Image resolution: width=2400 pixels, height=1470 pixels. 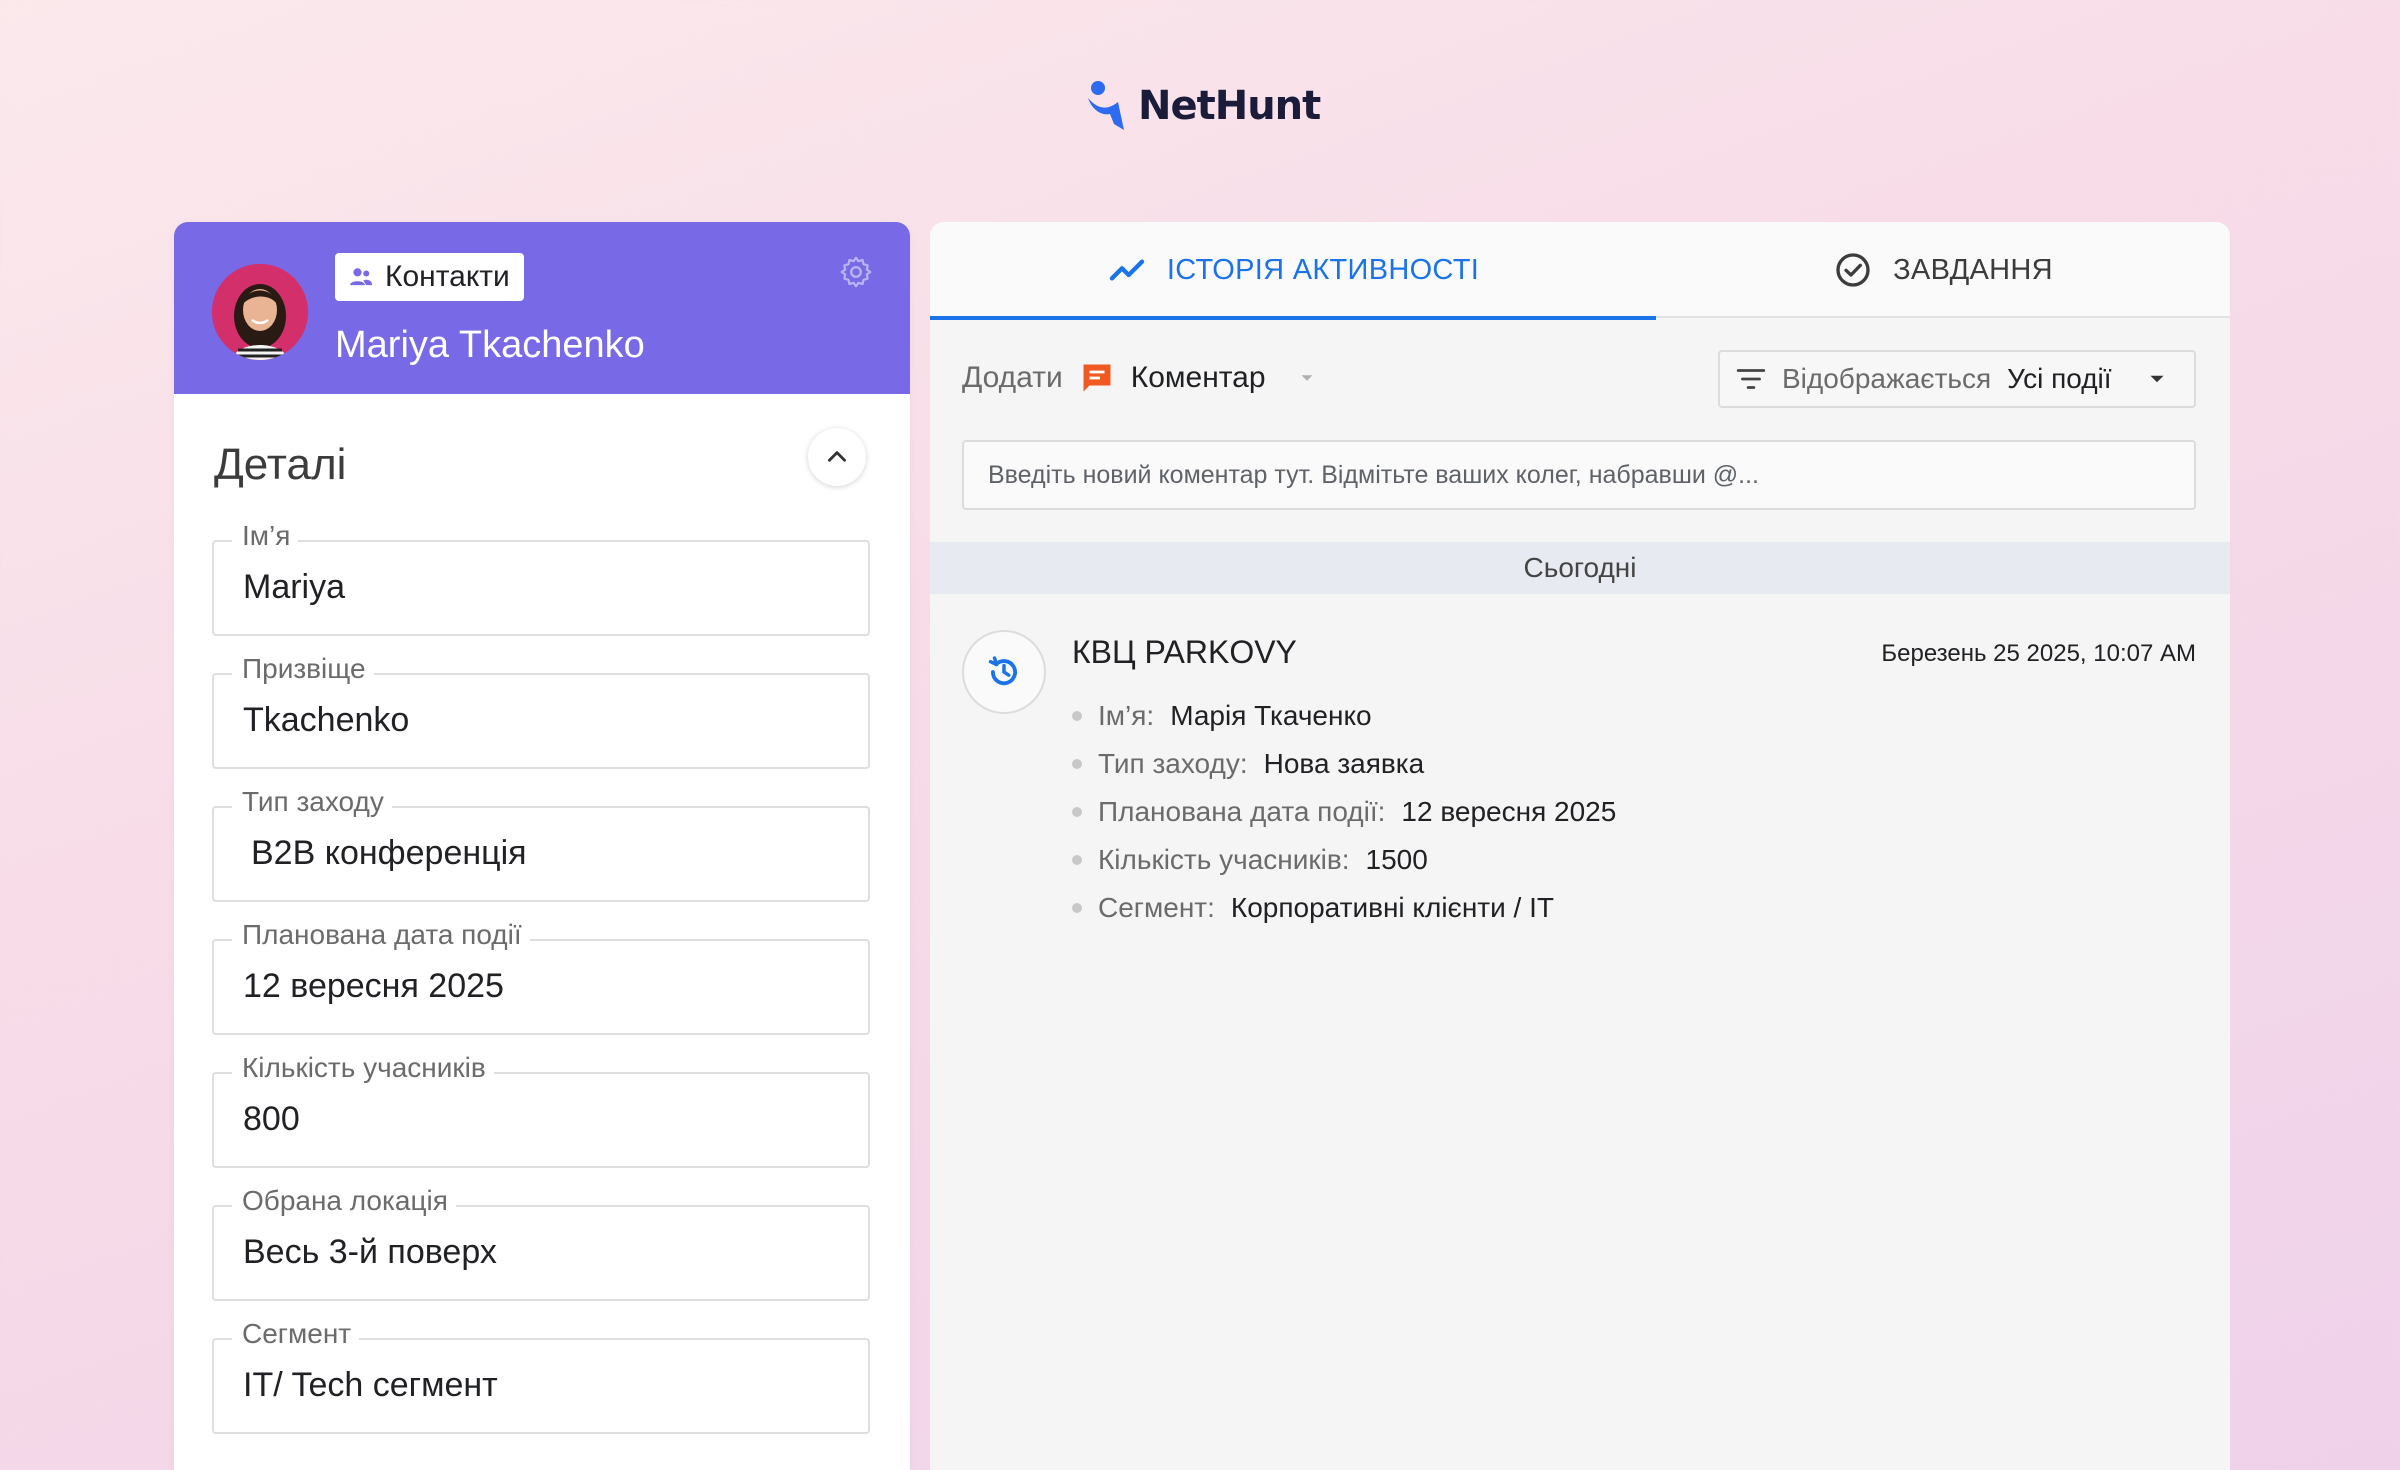 What do you see at coordinates (271, 1119) in the screenshot?
I see `field-value: 800` at bounding box center [271, 1119].